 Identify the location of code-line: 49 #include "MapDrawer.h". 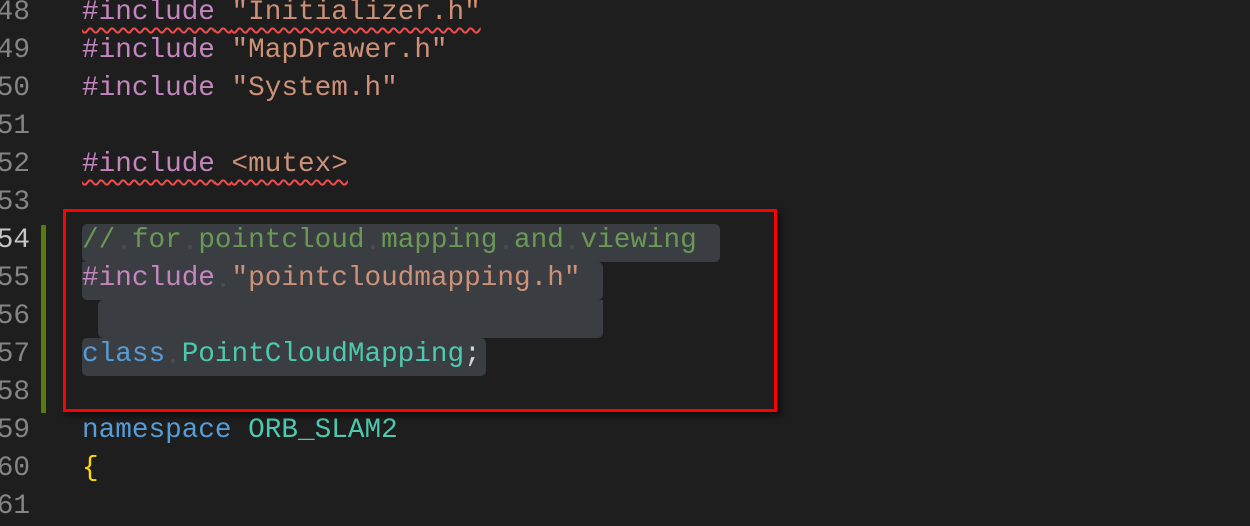
(625, 51).